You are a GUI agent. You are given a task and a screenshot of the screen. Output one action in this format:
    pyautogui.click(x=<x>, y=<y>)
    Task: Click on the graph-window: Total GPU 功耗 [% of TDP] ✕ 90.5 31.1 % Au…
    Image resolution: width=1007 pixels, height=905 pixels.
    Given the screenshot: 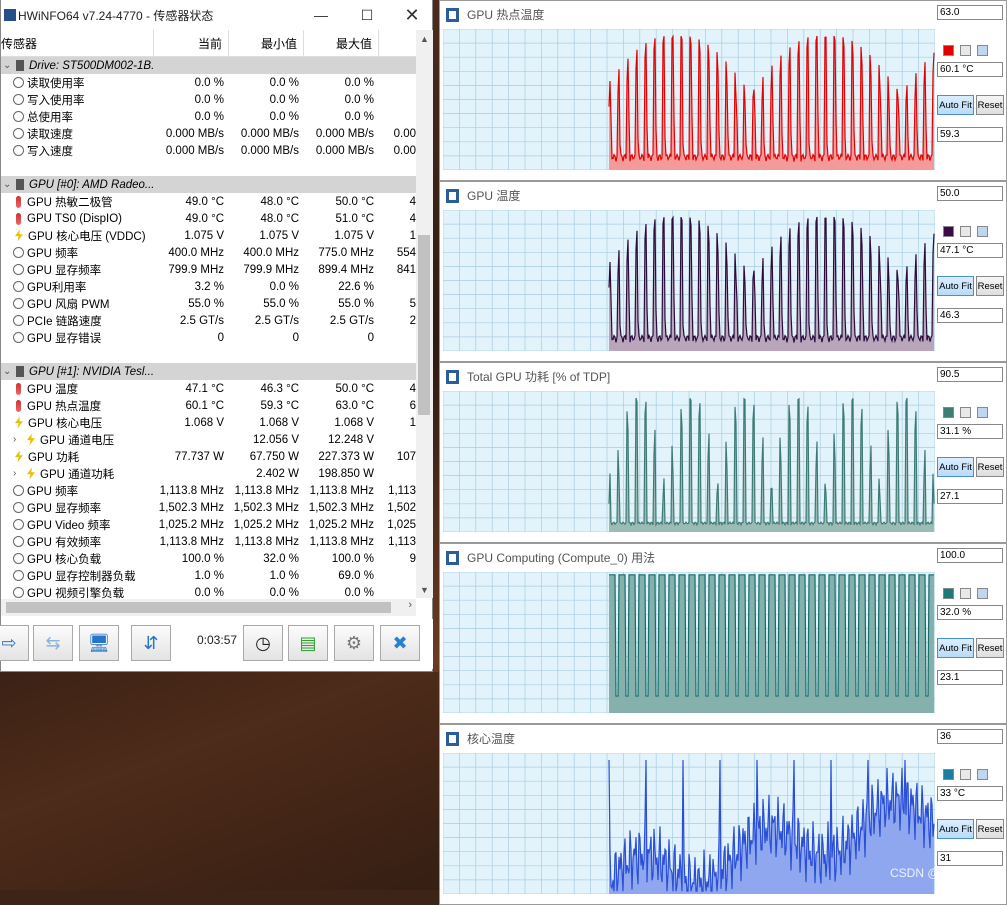 What is the action you would take?
    pyautogui.click(x=723, y=452)
    